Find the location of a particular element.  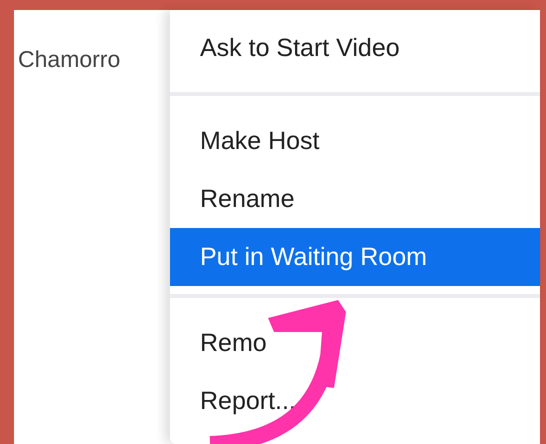

menu-item: Ask to Start Video is located at coordinates (355, 48).